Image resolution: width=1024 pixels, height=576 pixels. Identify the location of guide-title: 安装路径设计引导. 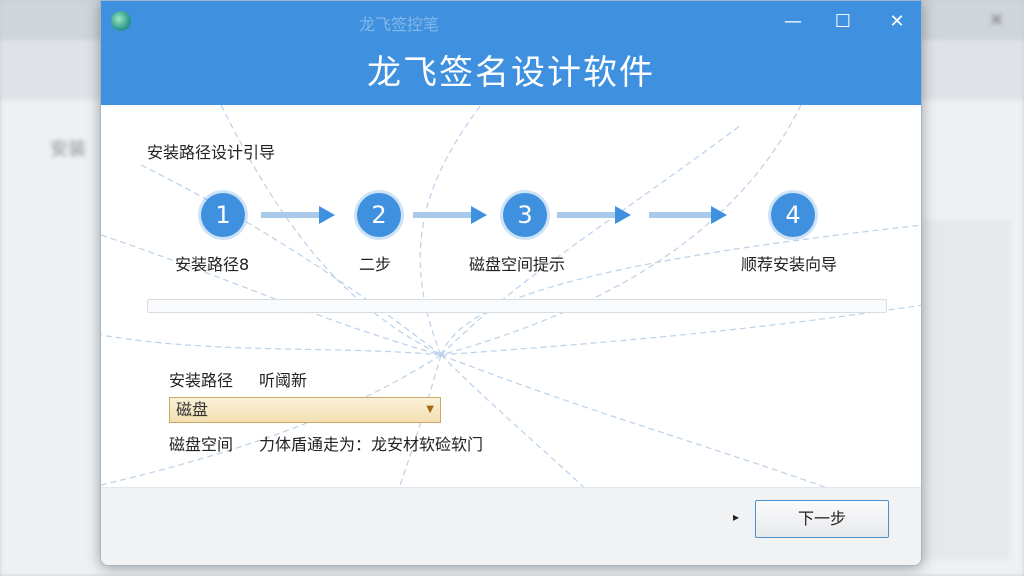
(211, 152).